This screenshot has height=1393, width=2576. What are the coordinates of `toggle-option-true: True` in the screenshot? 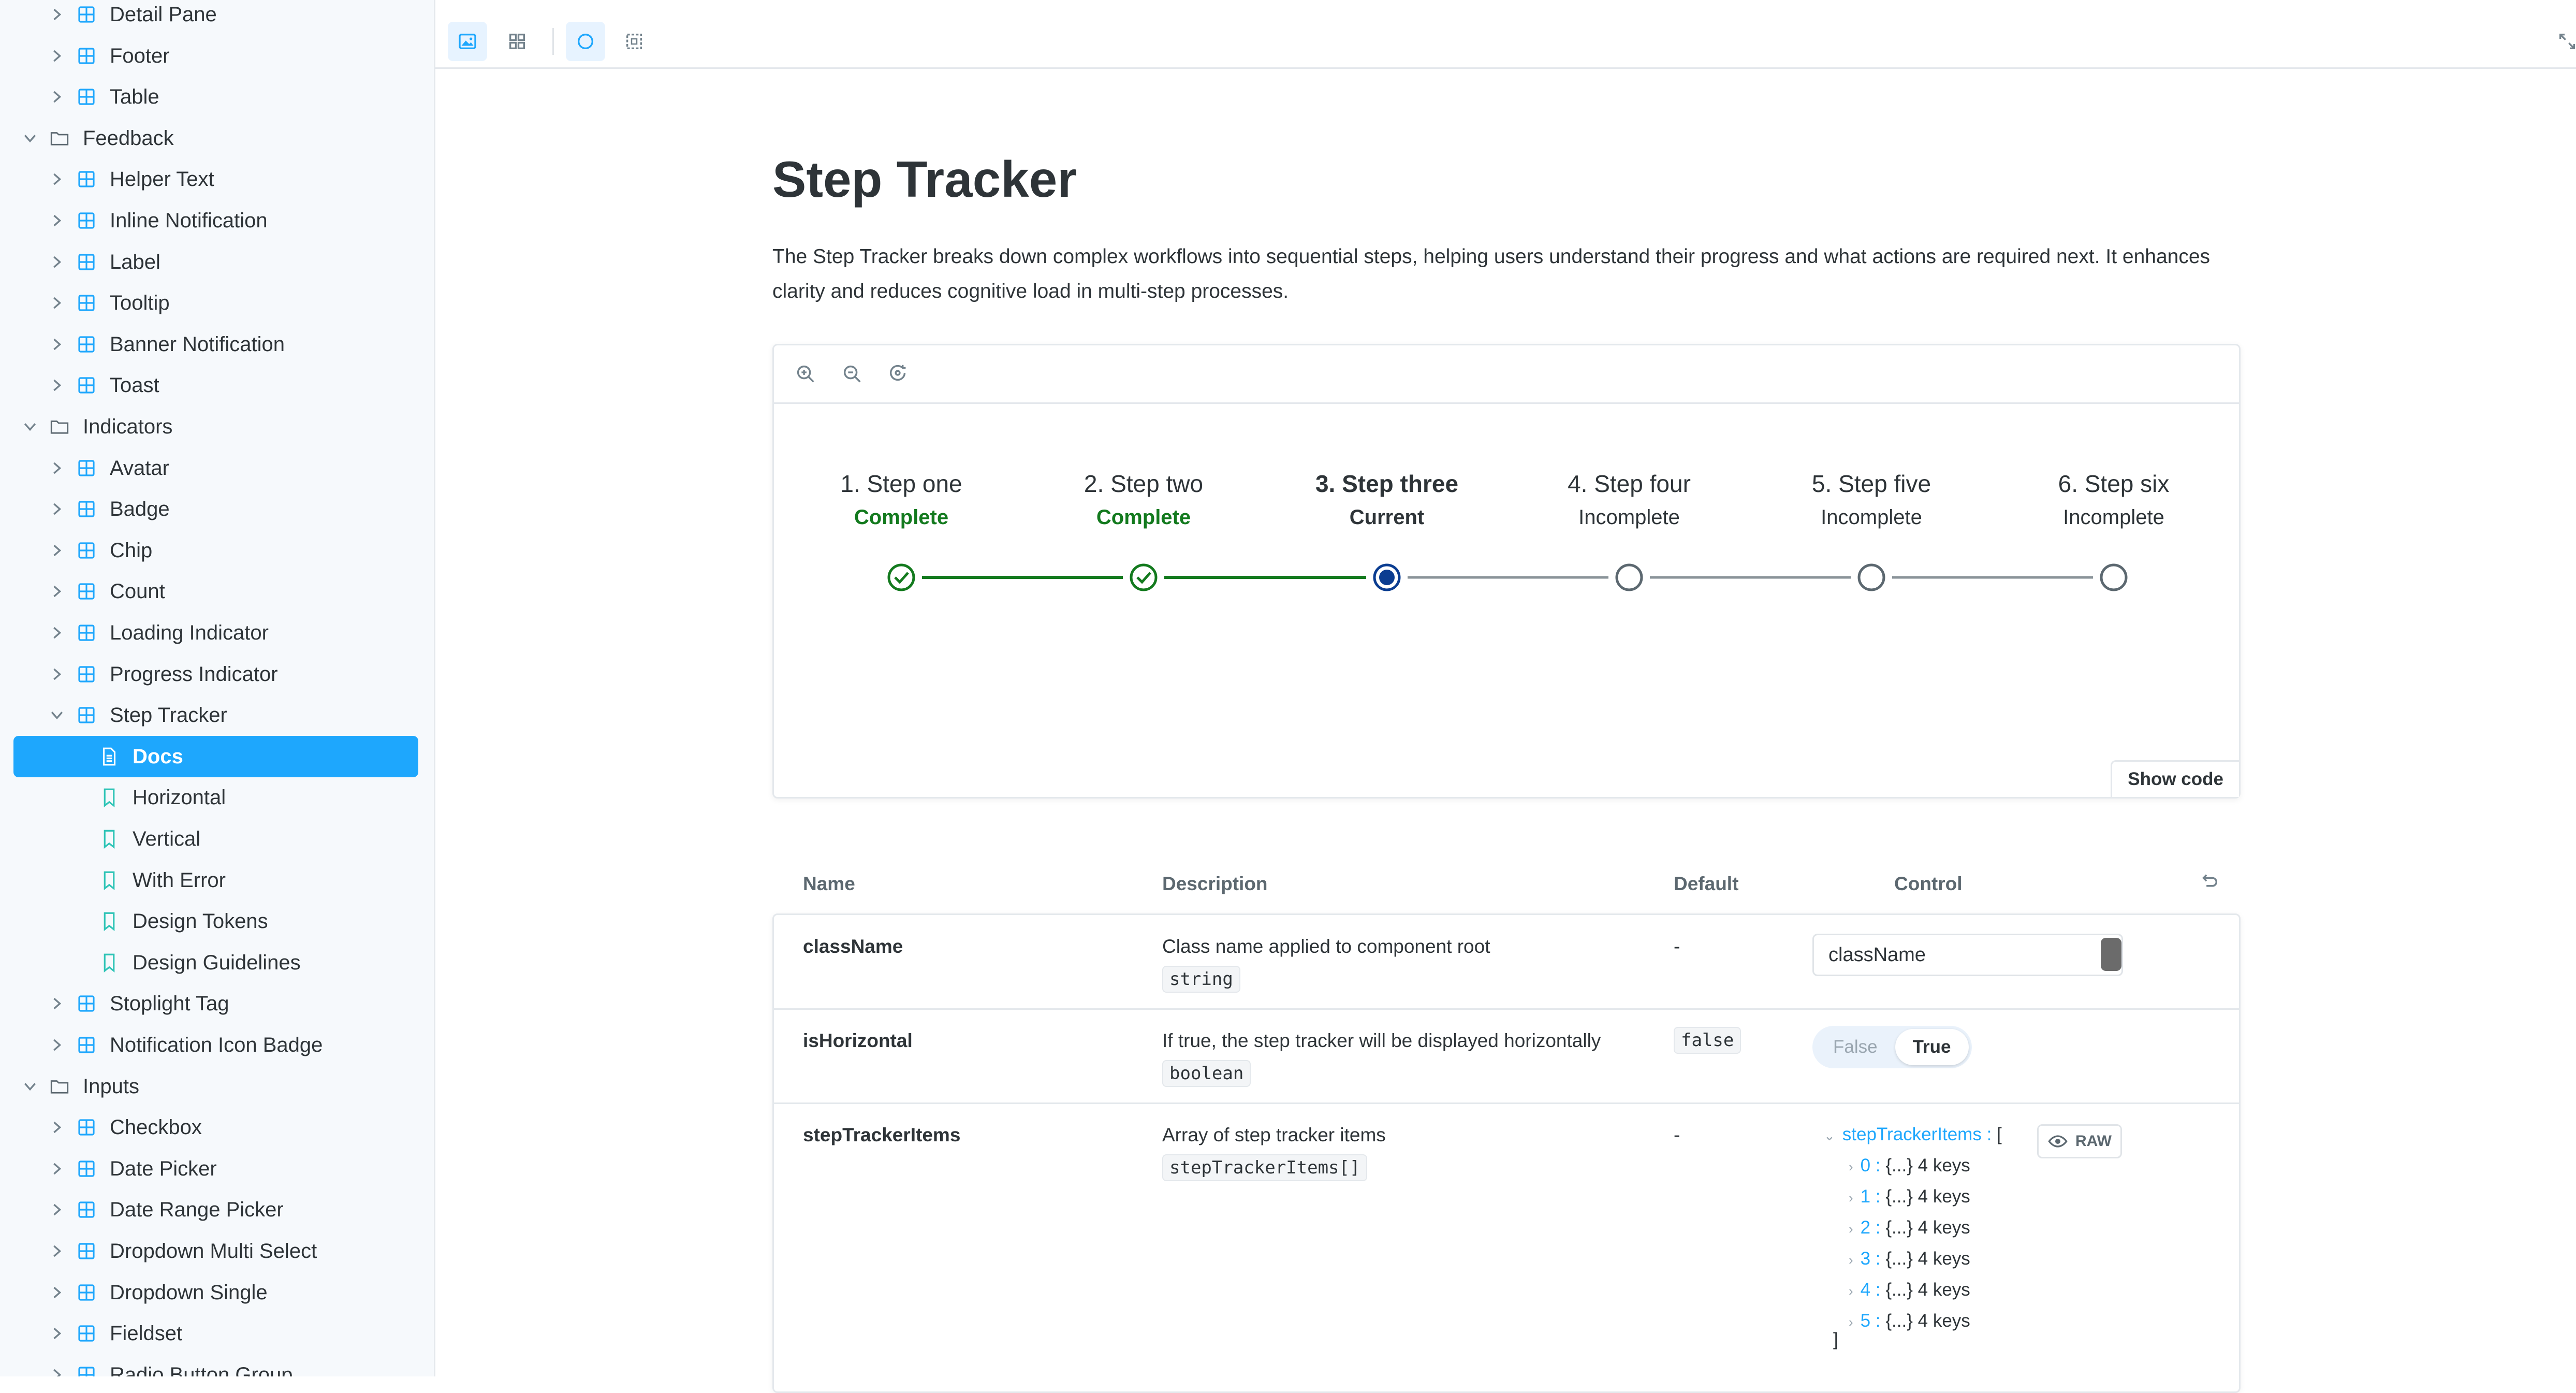 It's located at (1932, 1047).